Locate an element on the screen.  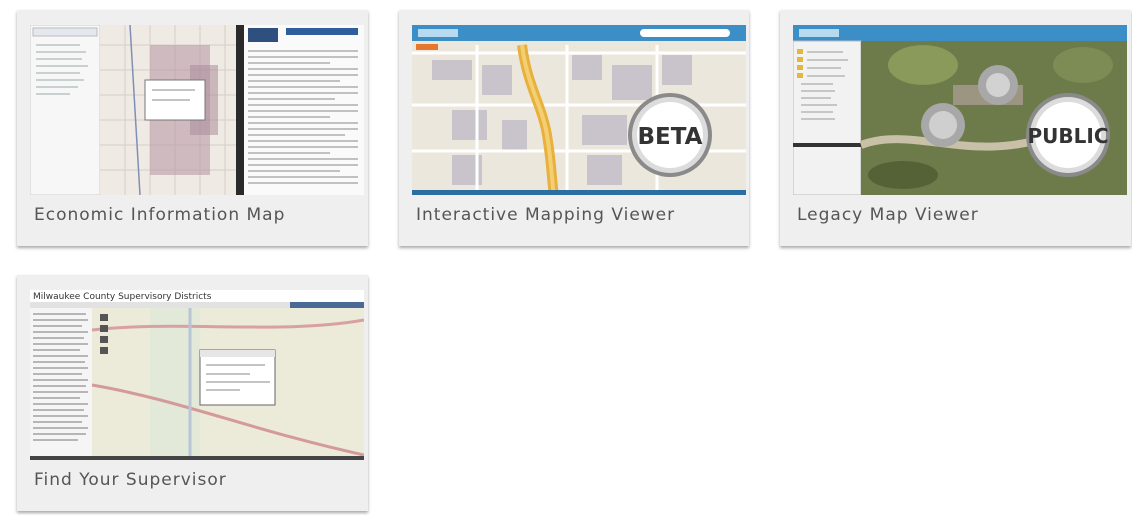
economic-map-thumbnail-image is located at coordinates (197, 110).